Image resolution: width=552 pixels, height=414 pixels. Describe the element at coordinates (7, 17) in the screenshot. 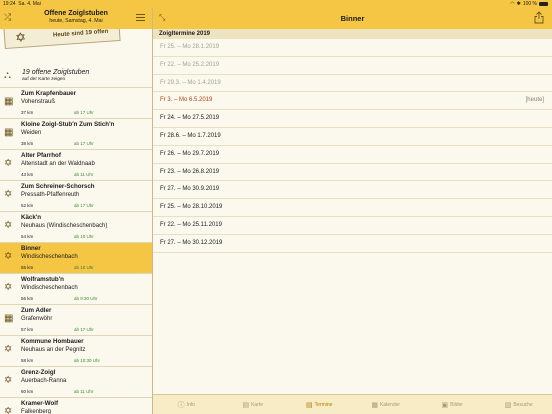

I see `shuffle-icon: ⤮` at that location.